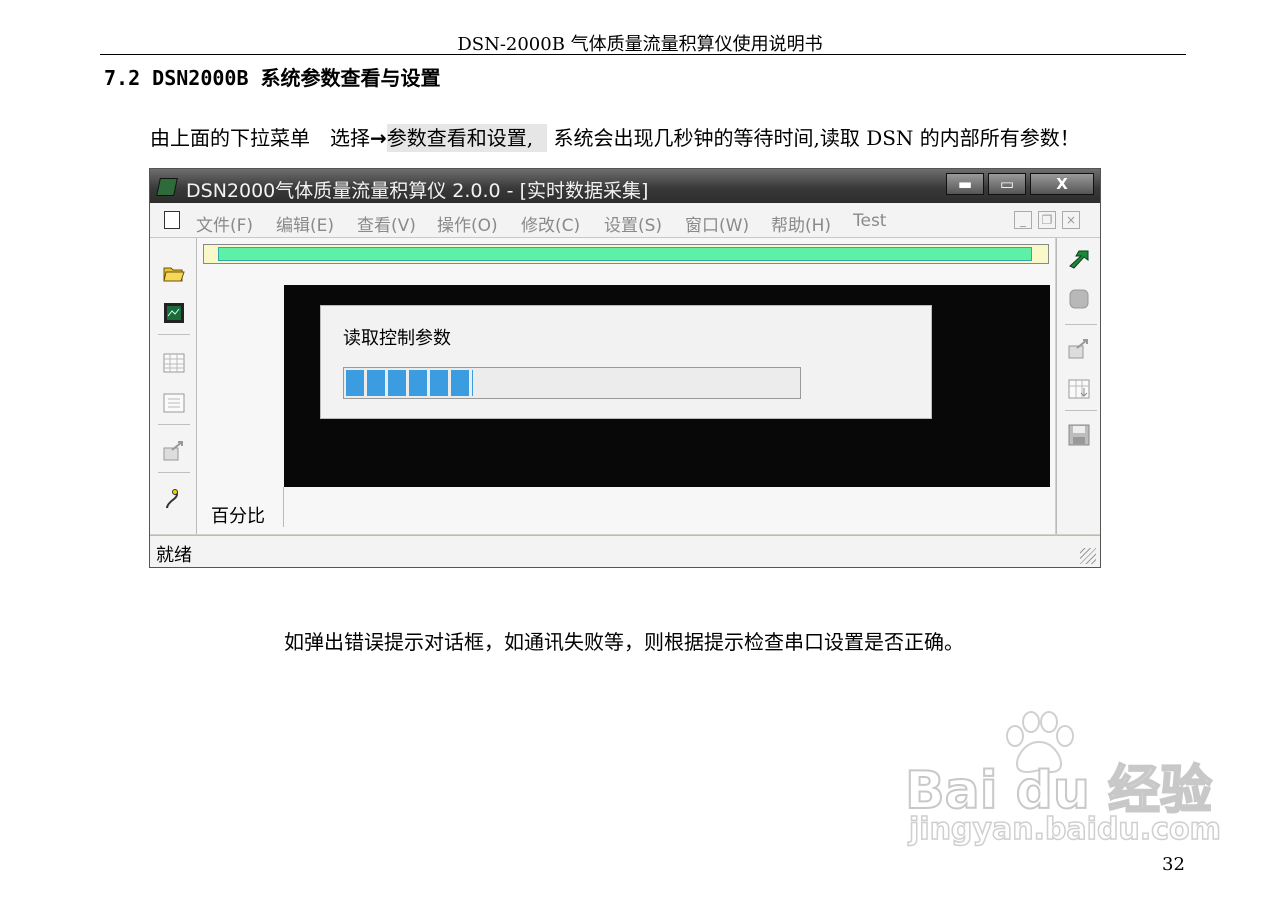 This screenshot has width=1280, height=902. What do you see at coordinates (378, 138) in the screenshot?
I see `arrow-icon: →` at bounding box center [378, 138].